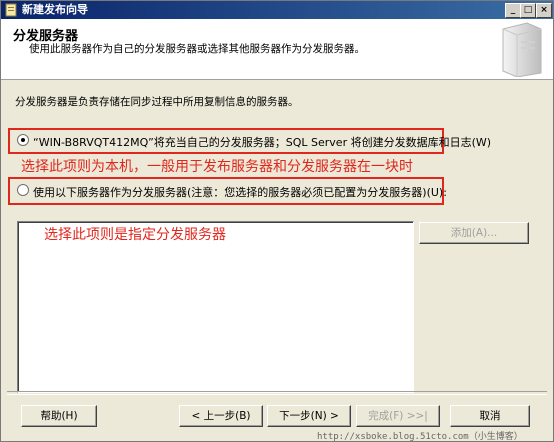  Describe the element at coordinates (398, 416) in the screenshot. I see `finish-button: 完成(F) >>|` at that location.